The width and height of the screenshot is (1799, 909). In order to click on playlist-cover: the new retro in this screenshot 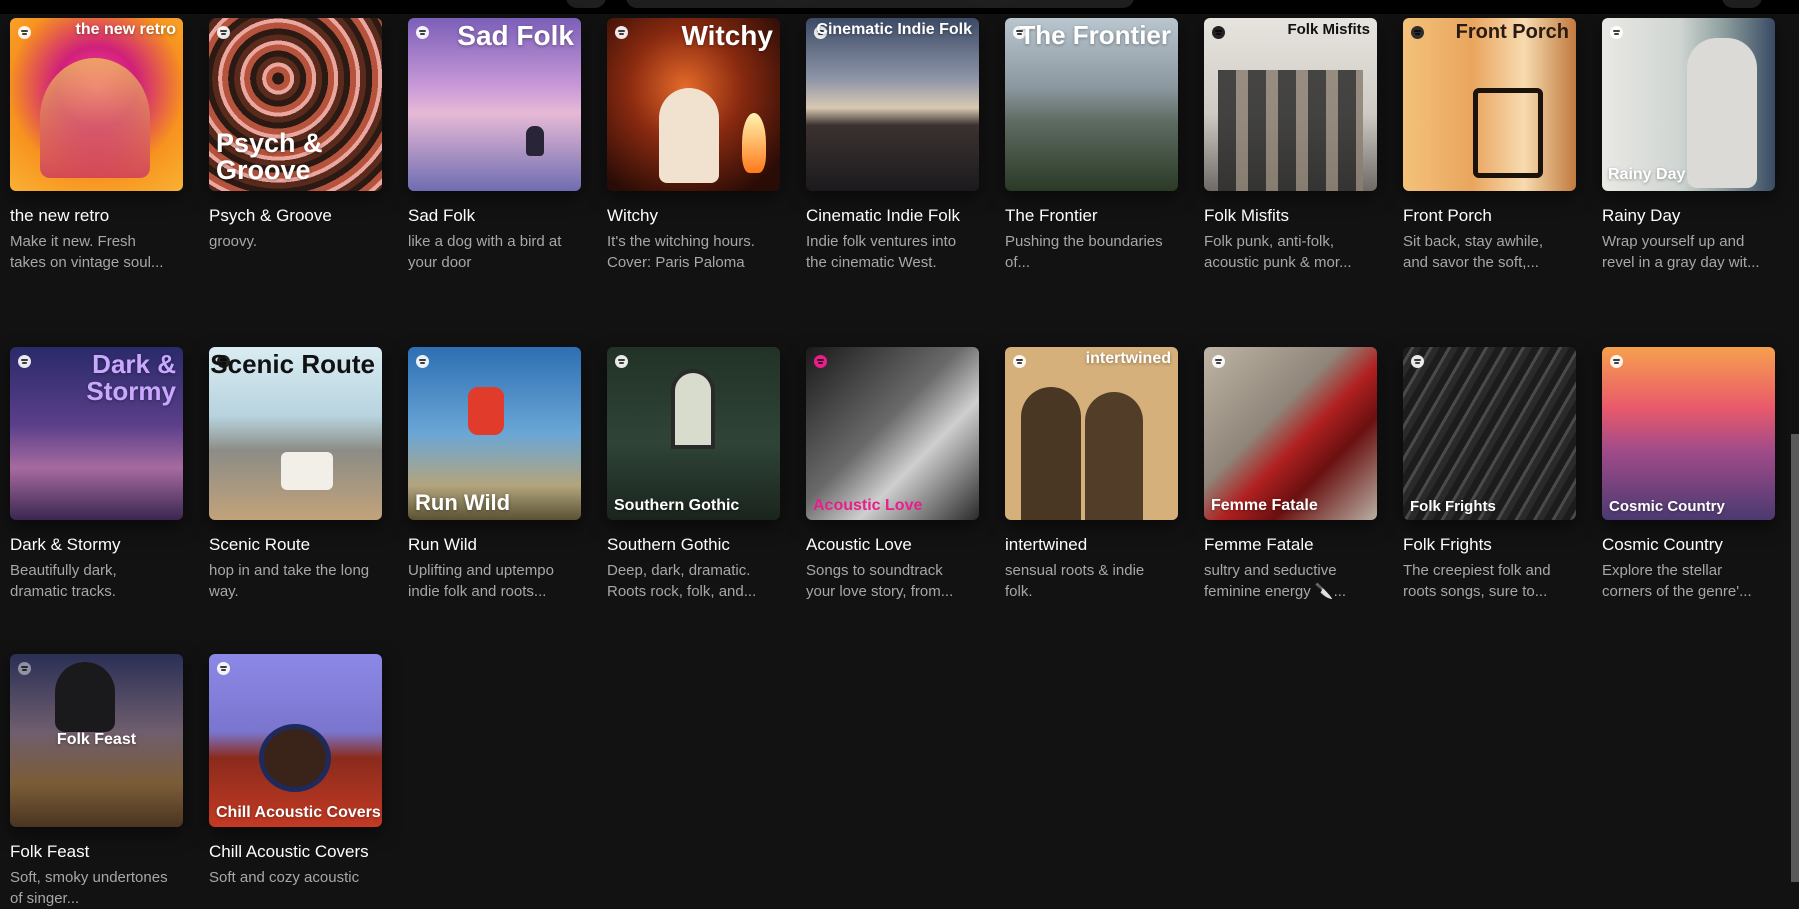, I will do `click(96, 104)`.